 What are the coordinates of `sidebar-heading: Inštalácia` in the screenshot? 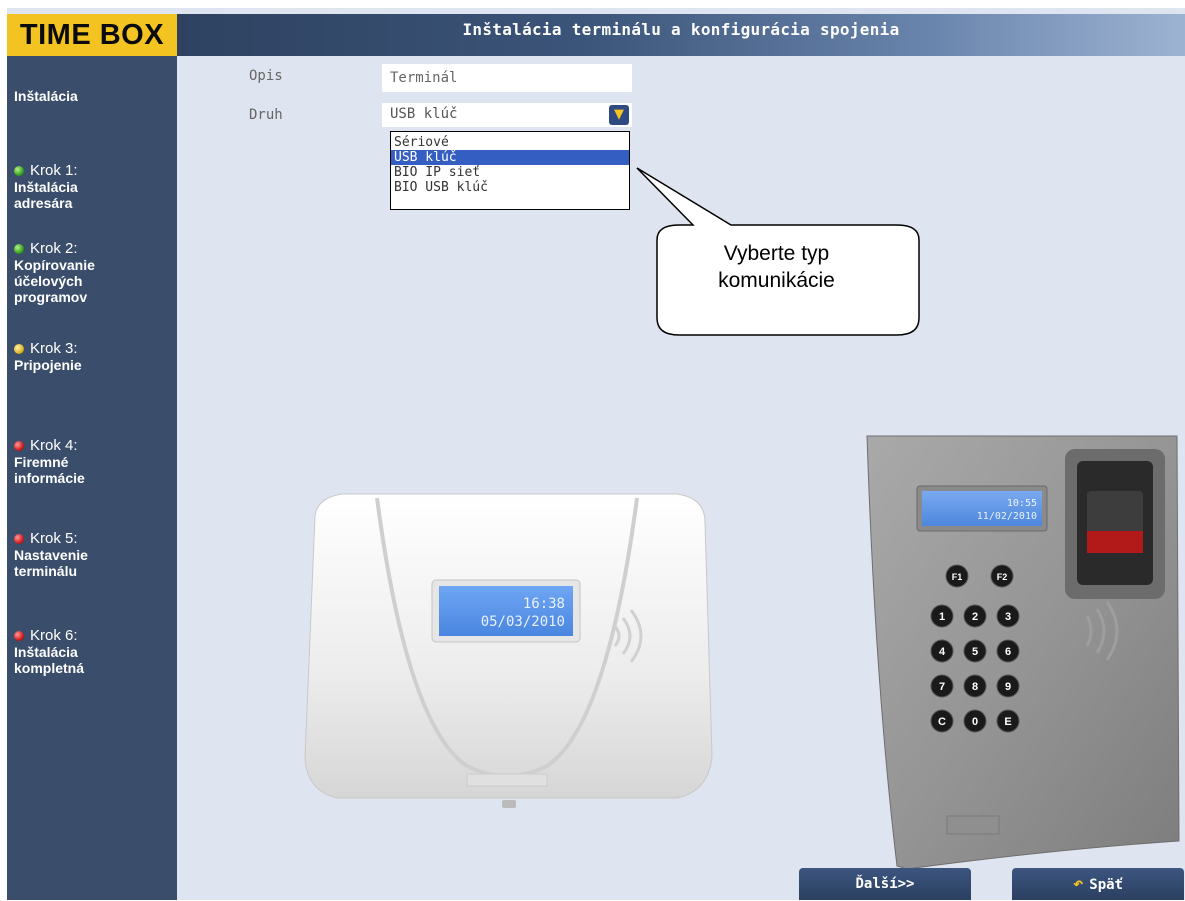 It's located at (46, 96).